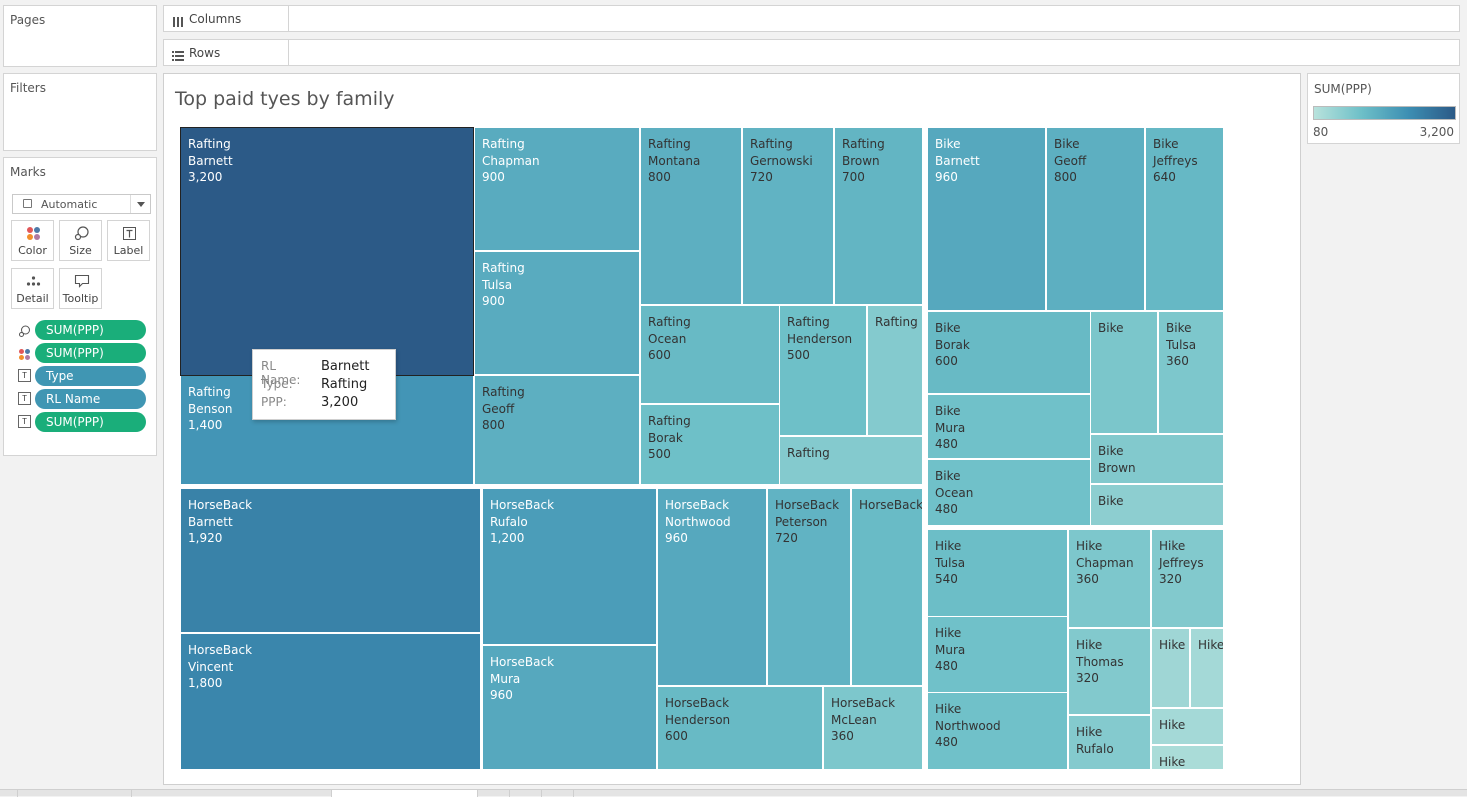 The image size is (1467, 797). I want to click on treemap-cell: HorseBack Peterson 720, so click(809, 587).